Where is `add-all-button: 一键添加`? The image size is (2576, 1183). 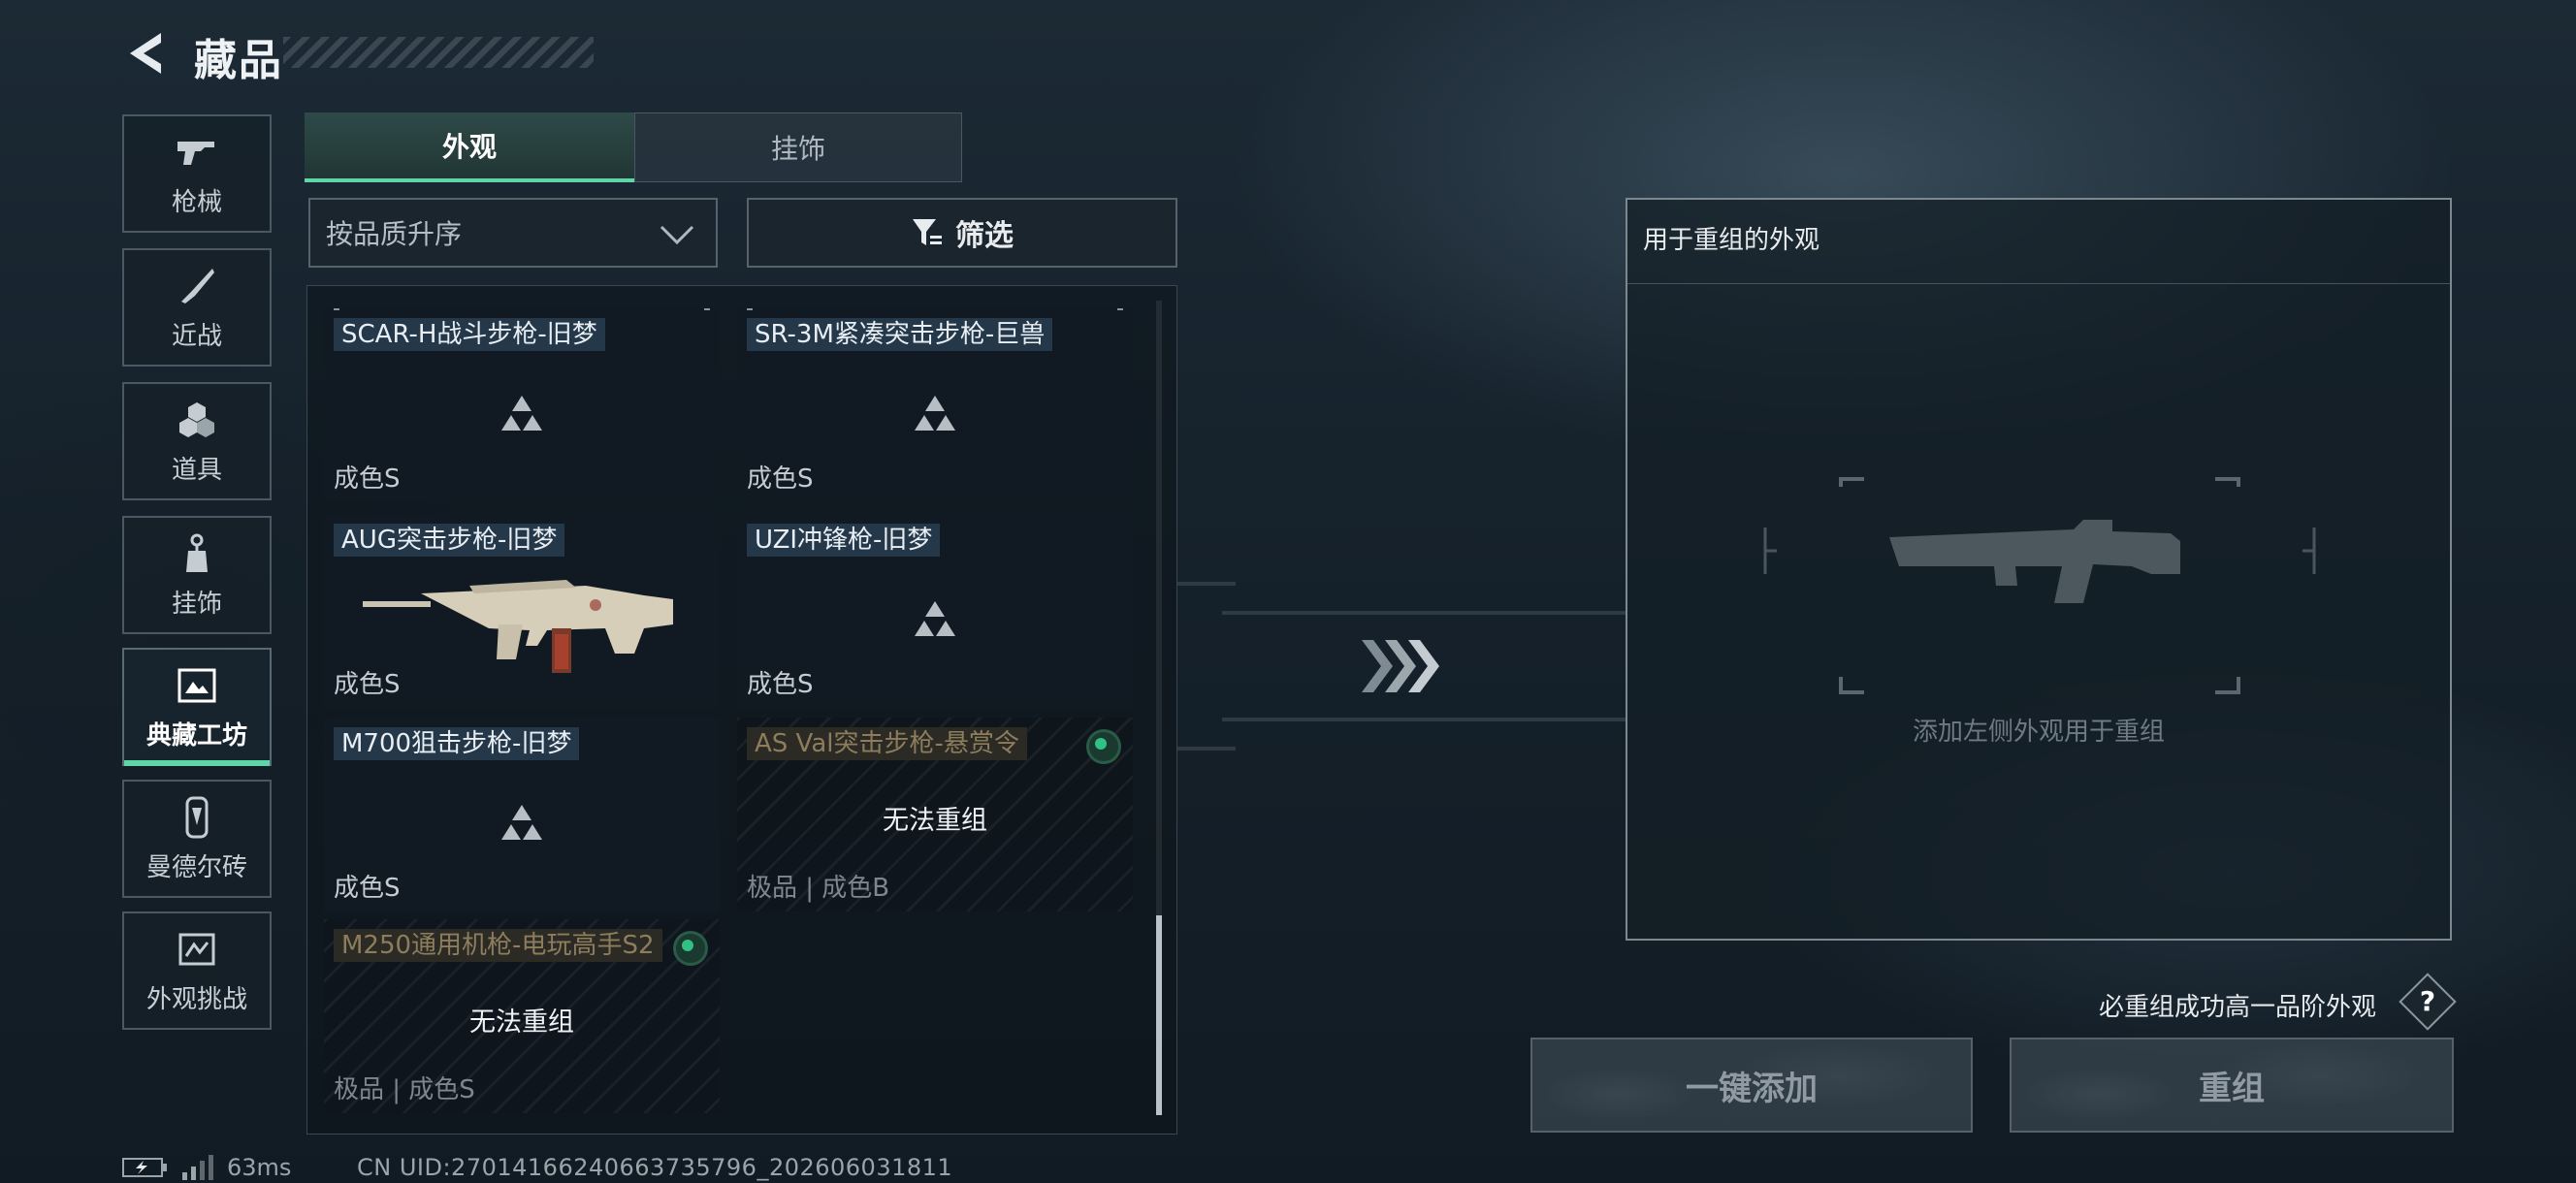
add-all-button: 一键添加 is located at coordinates (1751, 1085).